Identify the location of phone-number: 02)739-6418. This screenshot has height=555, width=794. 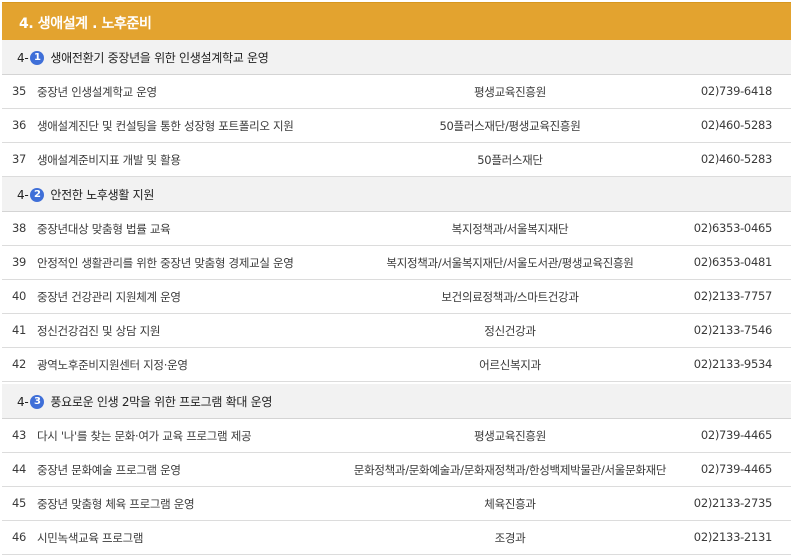
(736, 91).